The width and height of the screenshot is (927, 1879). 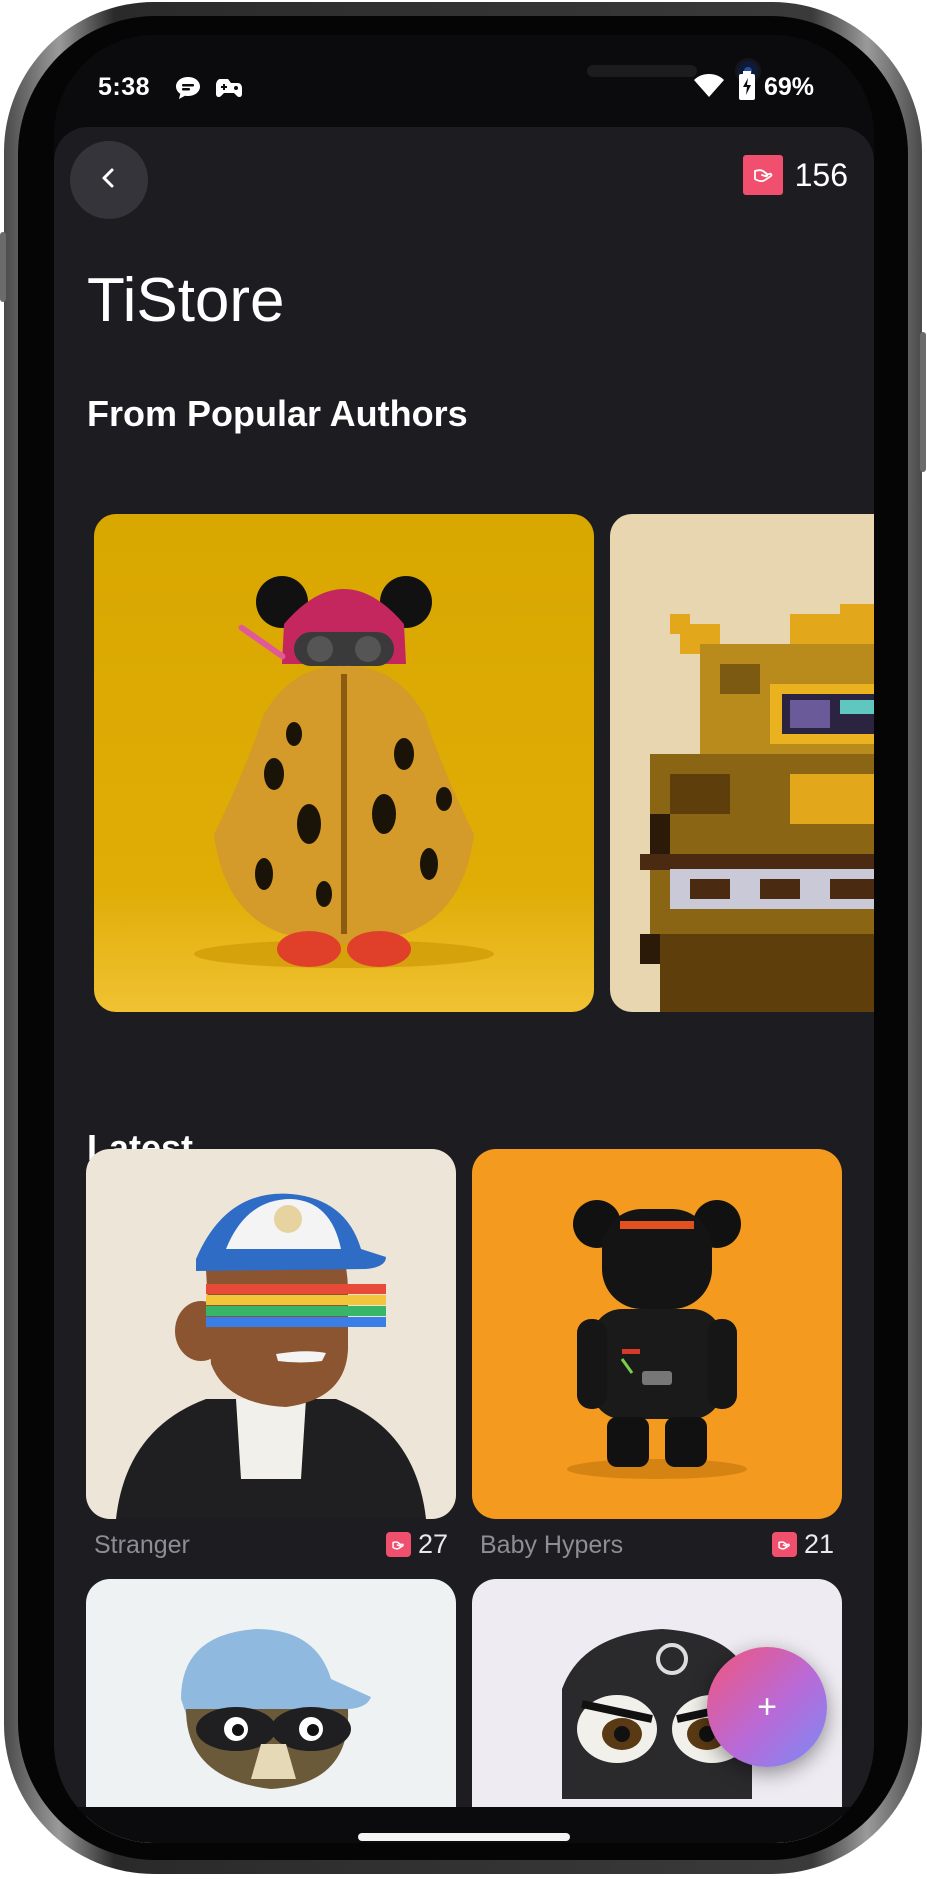 I want to click on chat-bubble-icon, so click(x=188, y=90).